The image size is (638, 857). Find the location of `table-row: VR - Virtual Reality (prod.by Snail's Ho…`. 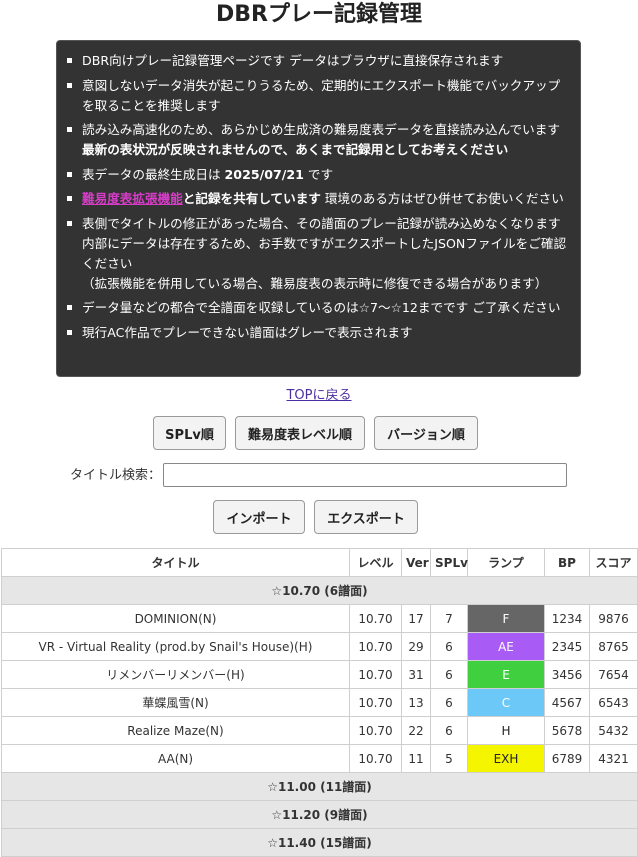

table-row: VR - Virtual Reality (prod.by Snail's Ho… is located at coordinates (319, 646).